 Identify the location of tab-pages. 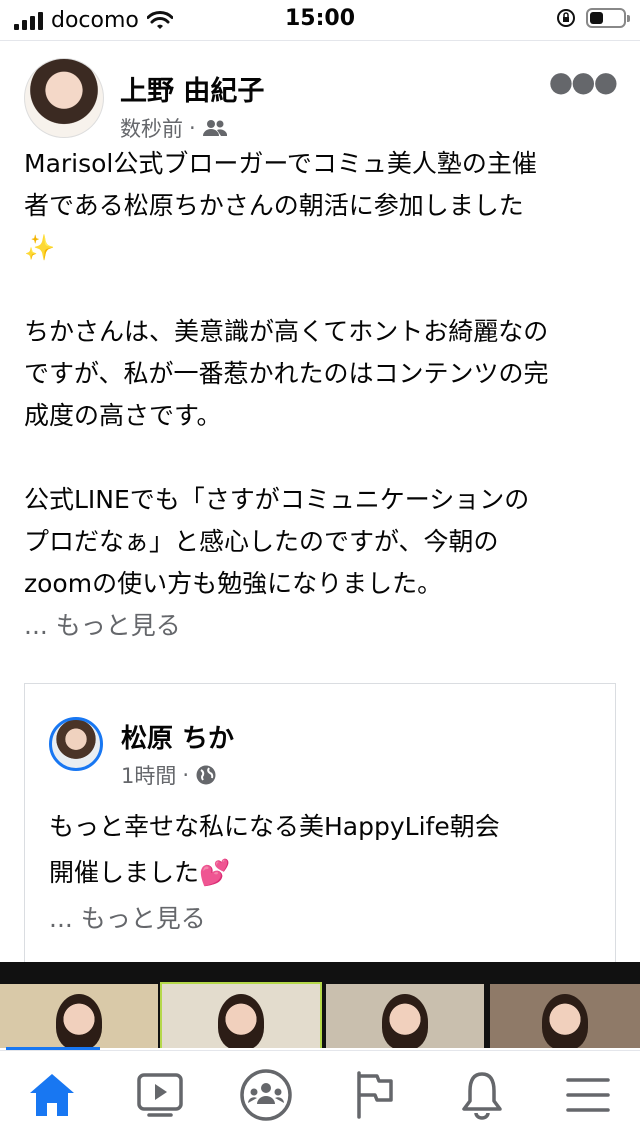
(374, 1095).